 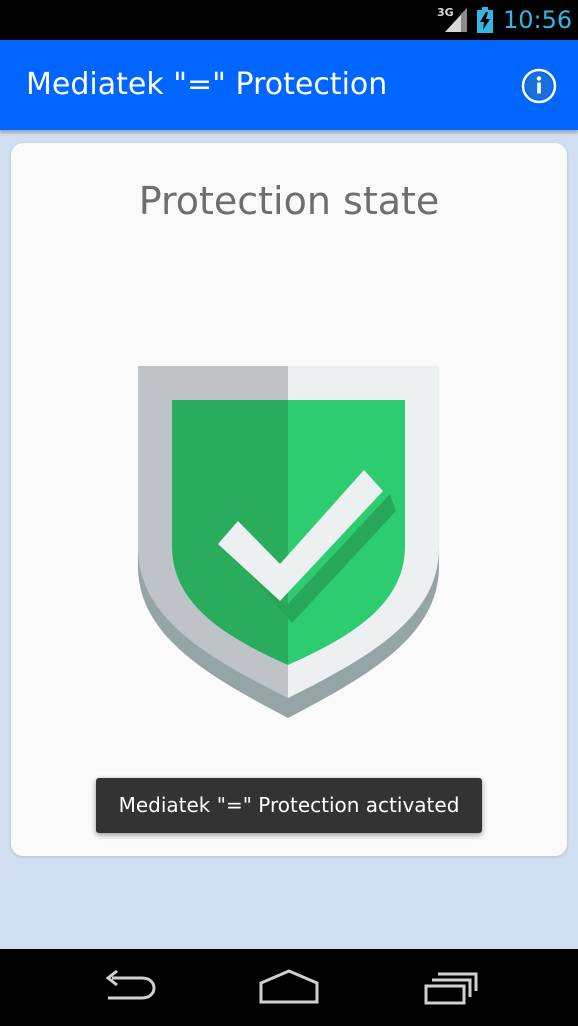 What do you see at coordinates (289, 805) in the screenshot?
I see `toast-message: Mediatek "=" Protection activated` at bounding box center [289, 805].